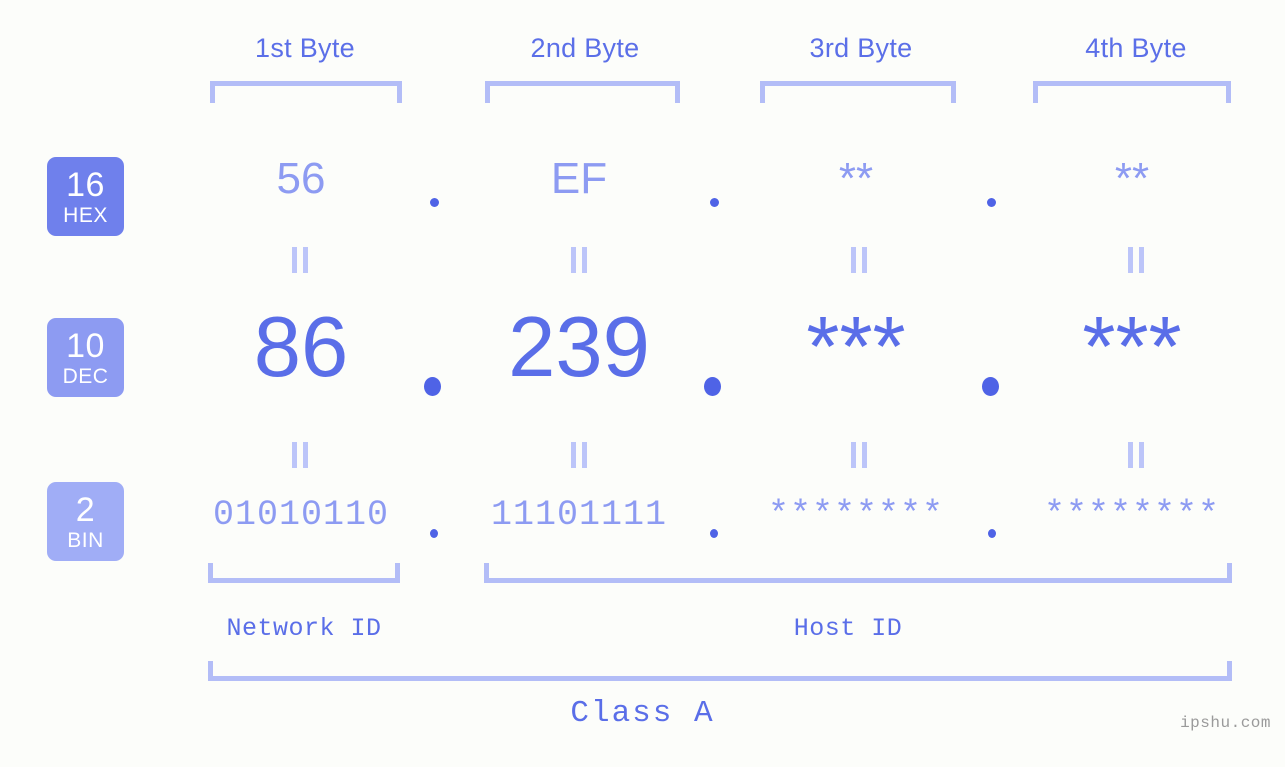 Image resolution: width=1285 pixels, height=767 pixels. Describe the element at coordinates (1136, 48) in the screenshot. I see `byte-header-label-4: 4th Byte` at that location.